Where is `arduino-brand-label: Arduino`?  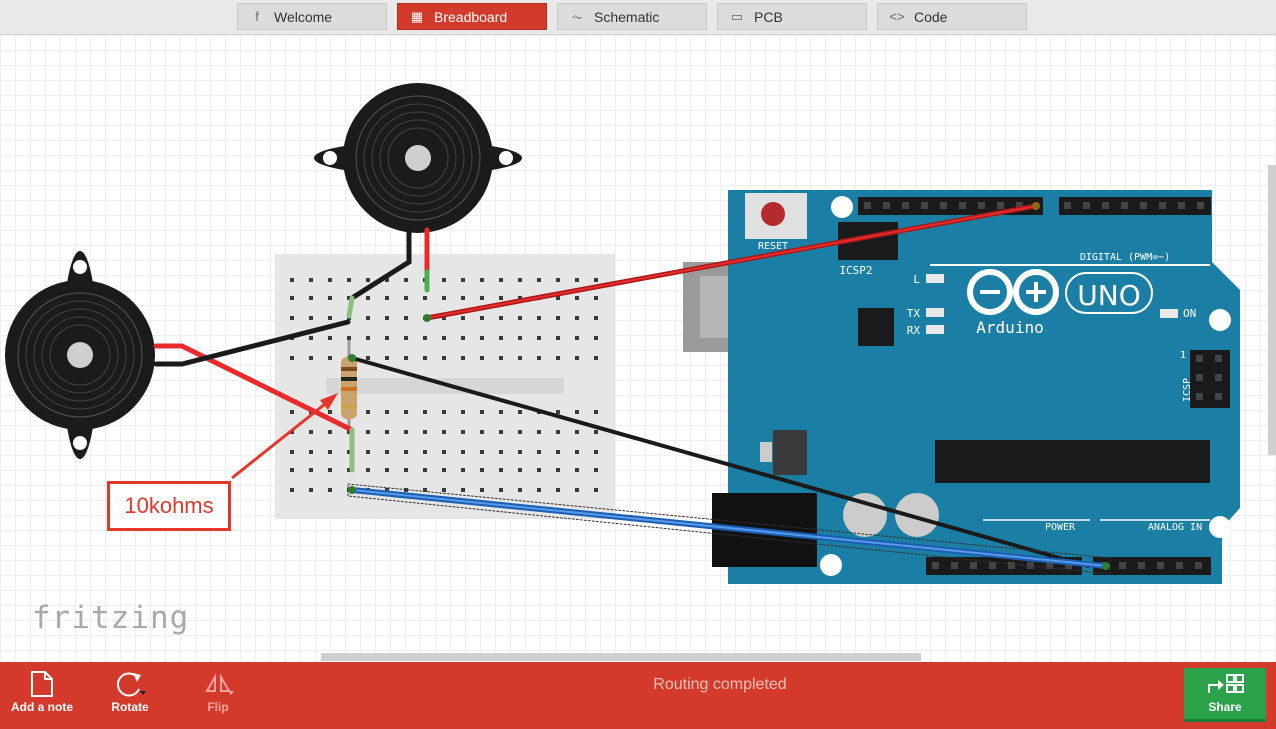 arduino-brand-label: Arduino is located at coordinates (1009, 327).